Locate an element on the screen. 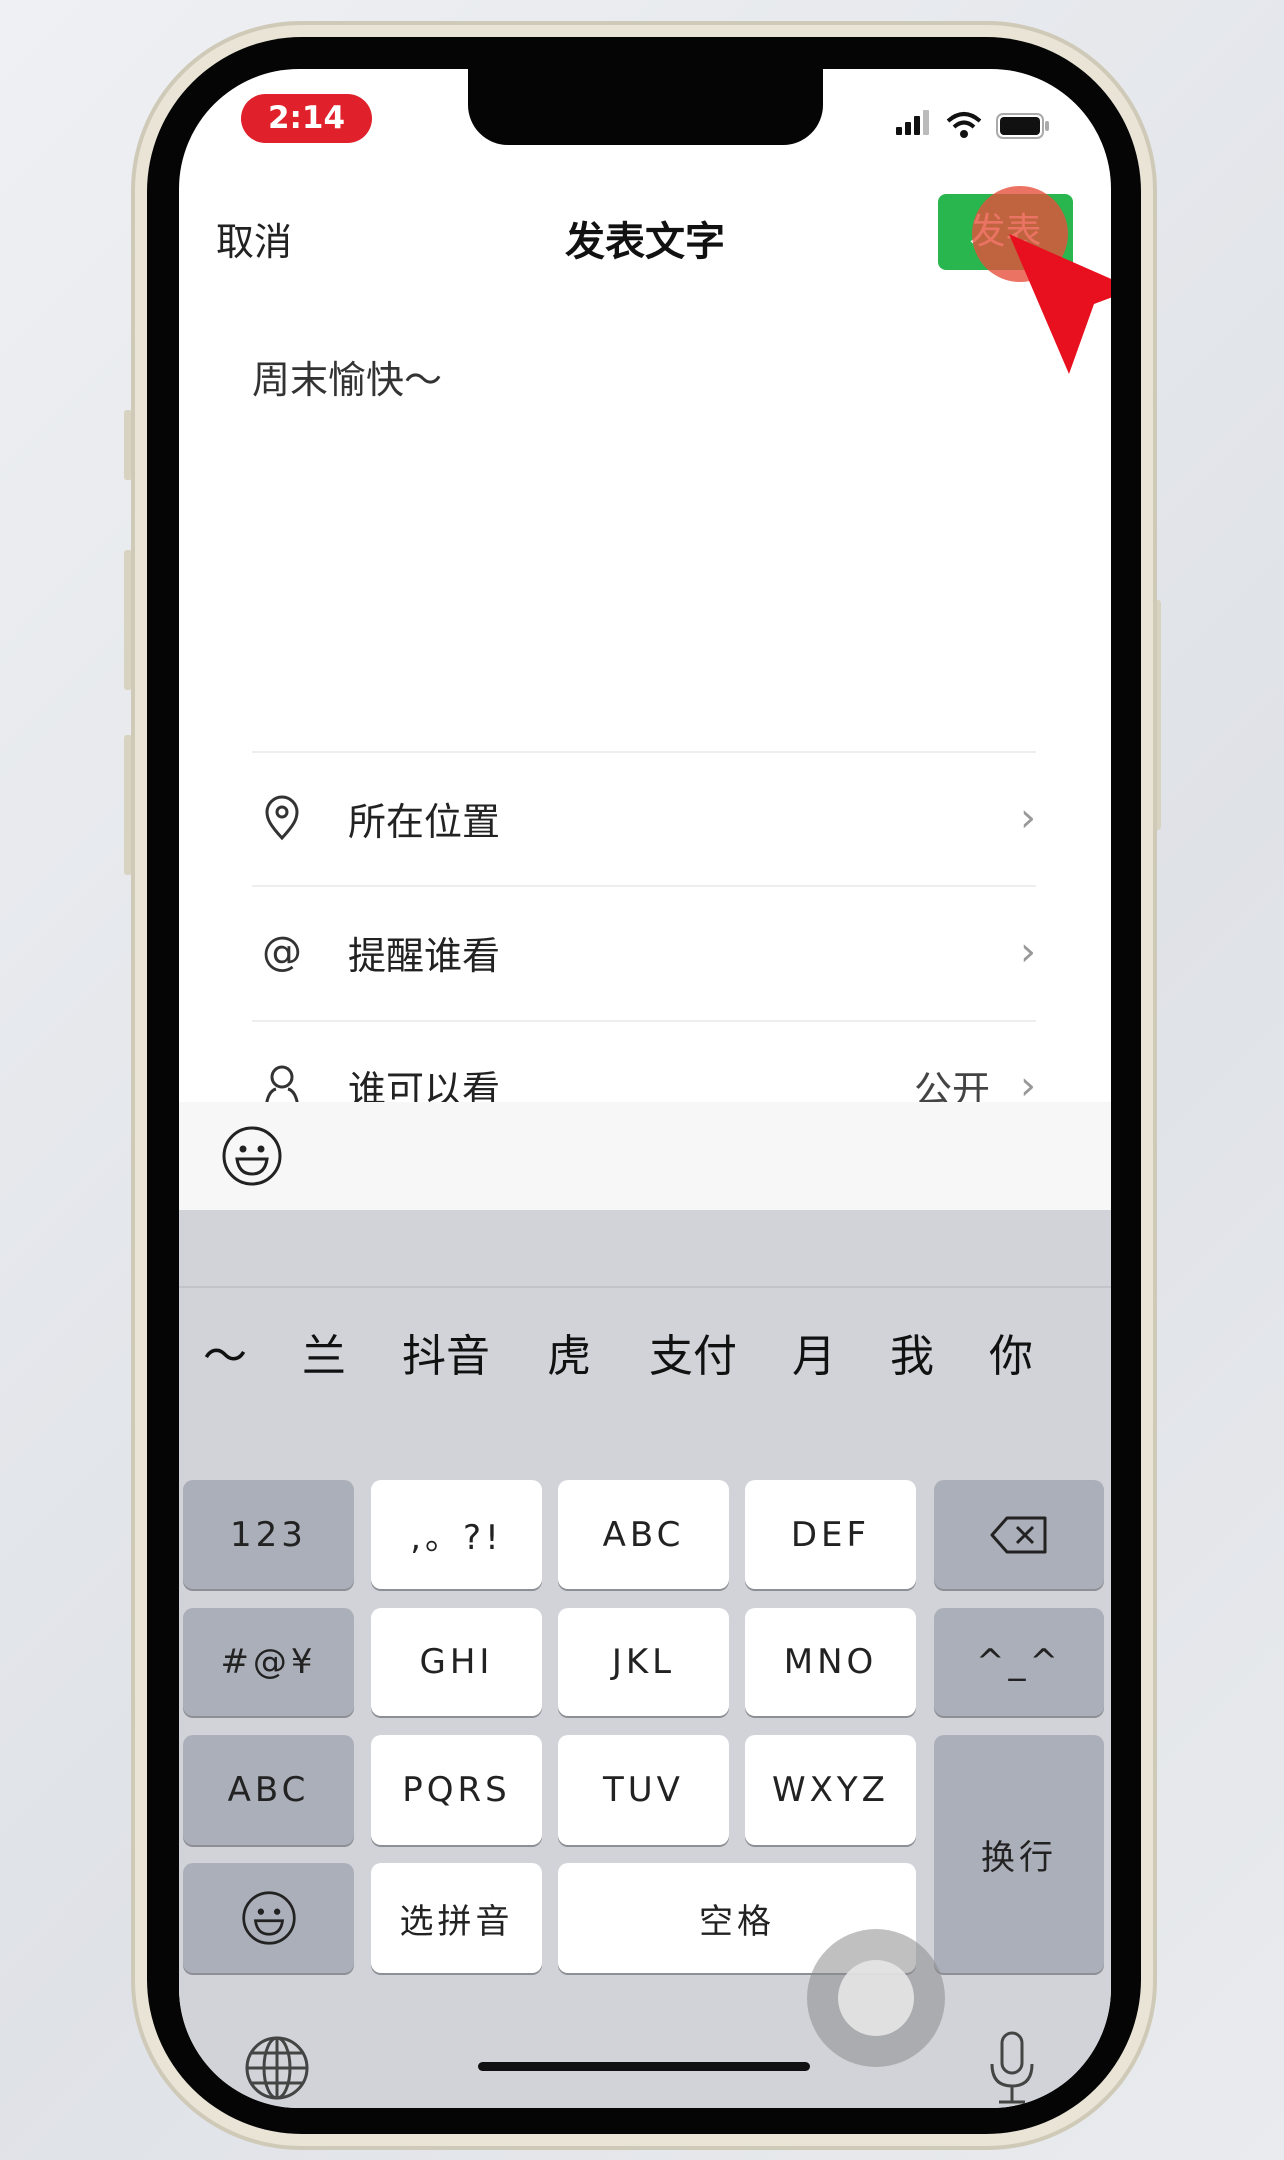  emoji-toolbar is located at coordinates (645, 1156).